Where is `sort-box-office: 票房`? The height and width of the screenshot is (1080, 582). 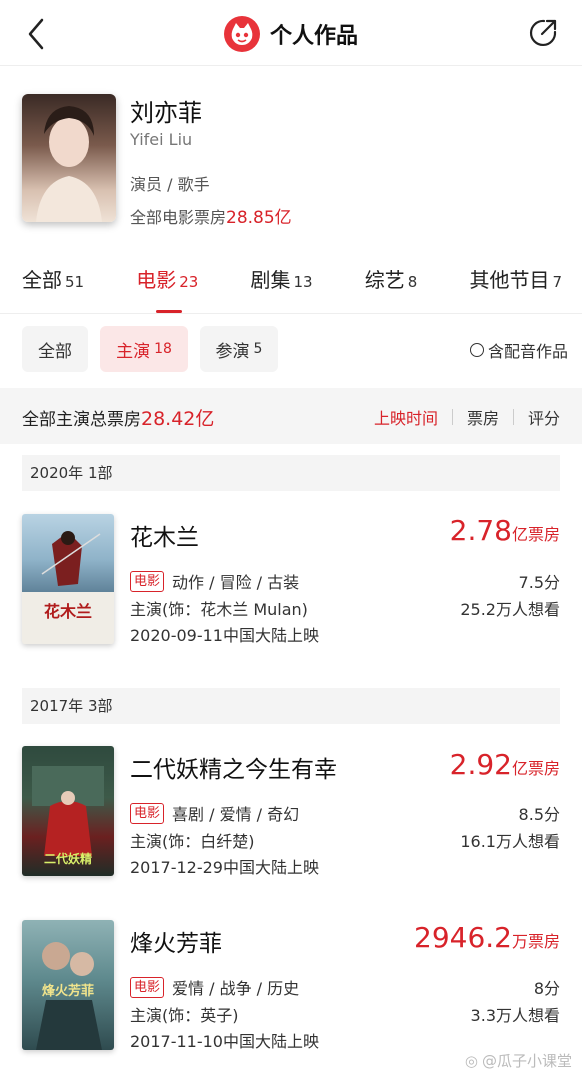
sort-box-office: 票房 is located at coordinates (483, 417).